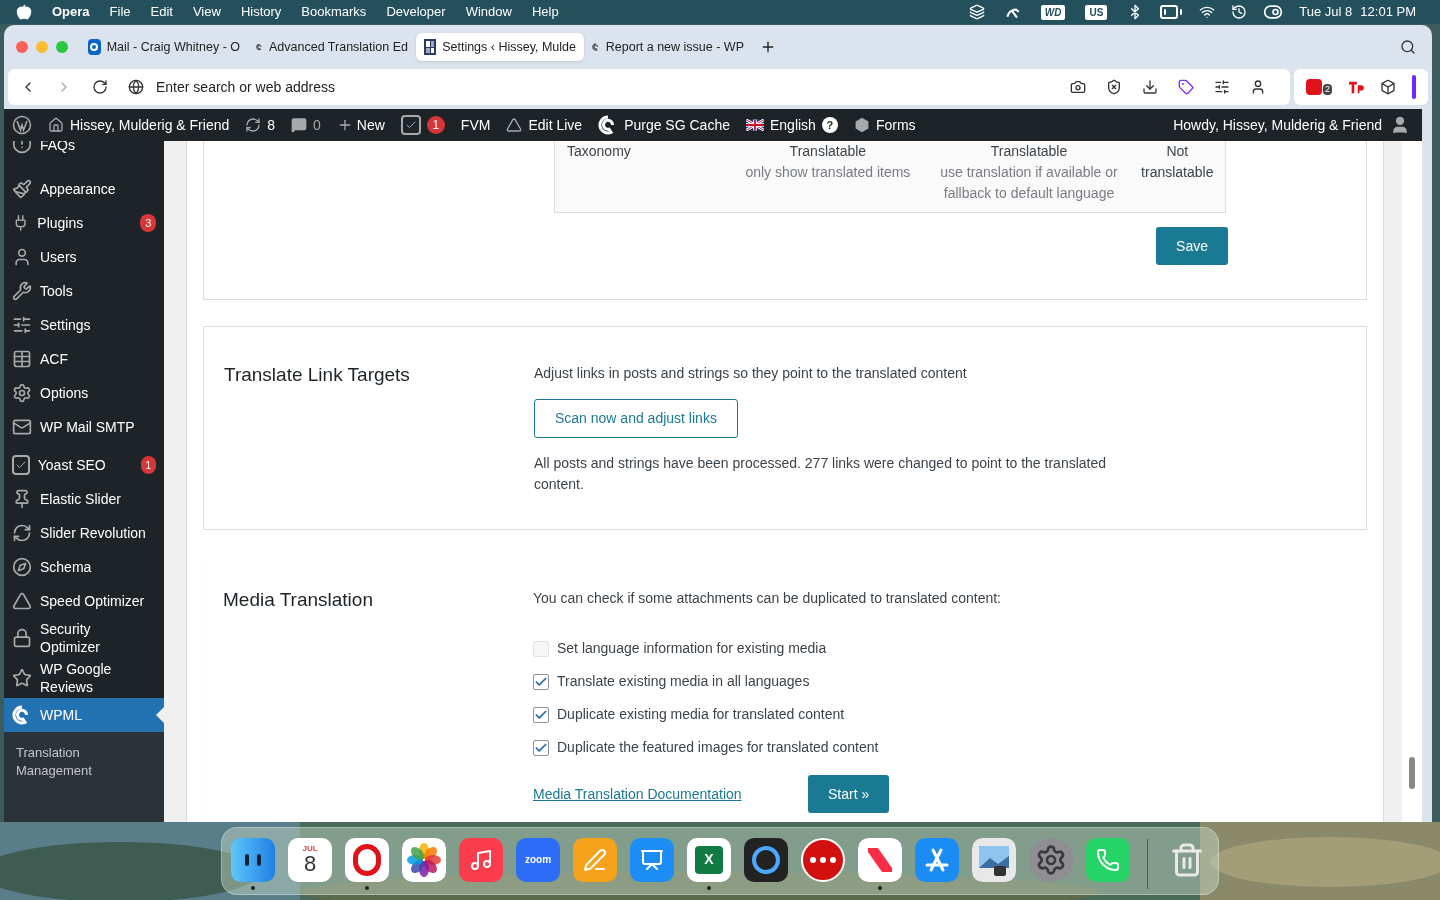 This screenshot has height=900, width=1440. I want to click on admin-bar-link: Purge SG Cache, so click(677, 125).